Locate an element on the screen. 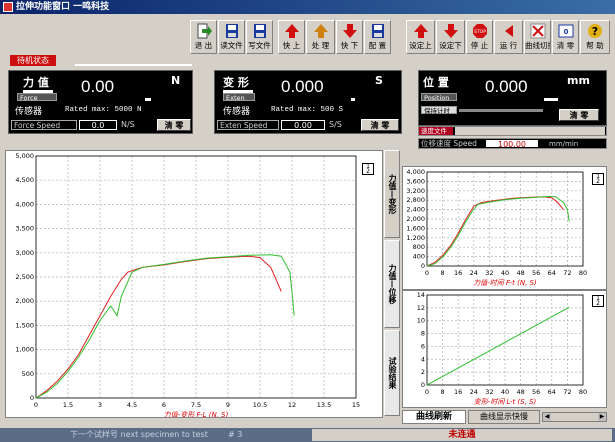 The height and width of the screenshot is (442, 615). y-tick-label: 0 is located at coordinates (32, 398).